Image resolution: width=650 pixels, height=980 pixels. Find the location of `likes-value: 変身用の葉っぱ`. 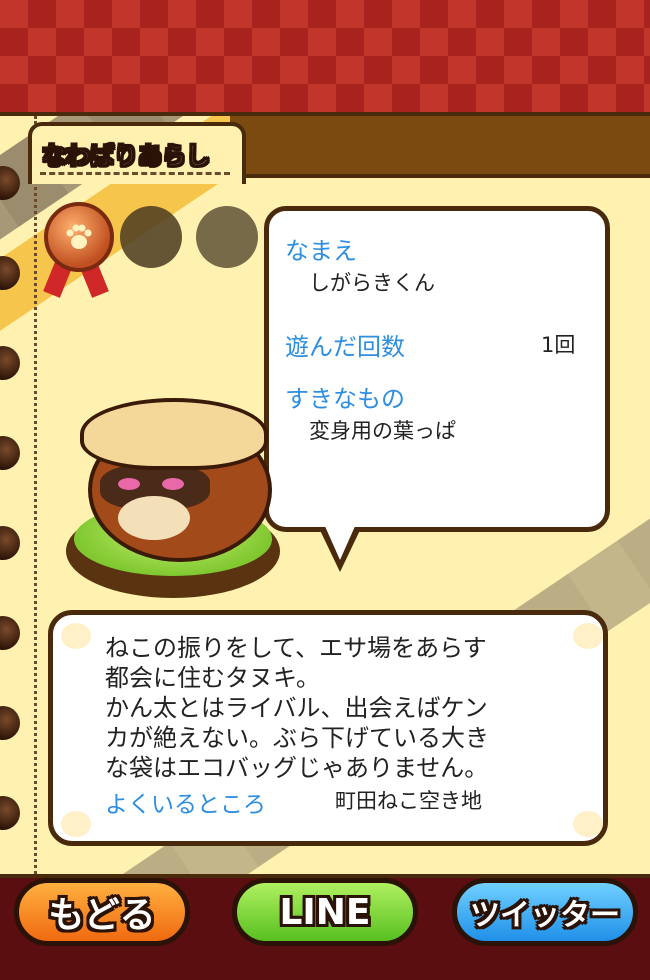

likes-value: 変身用の葉っぱ is located at coordinates (382, 431).